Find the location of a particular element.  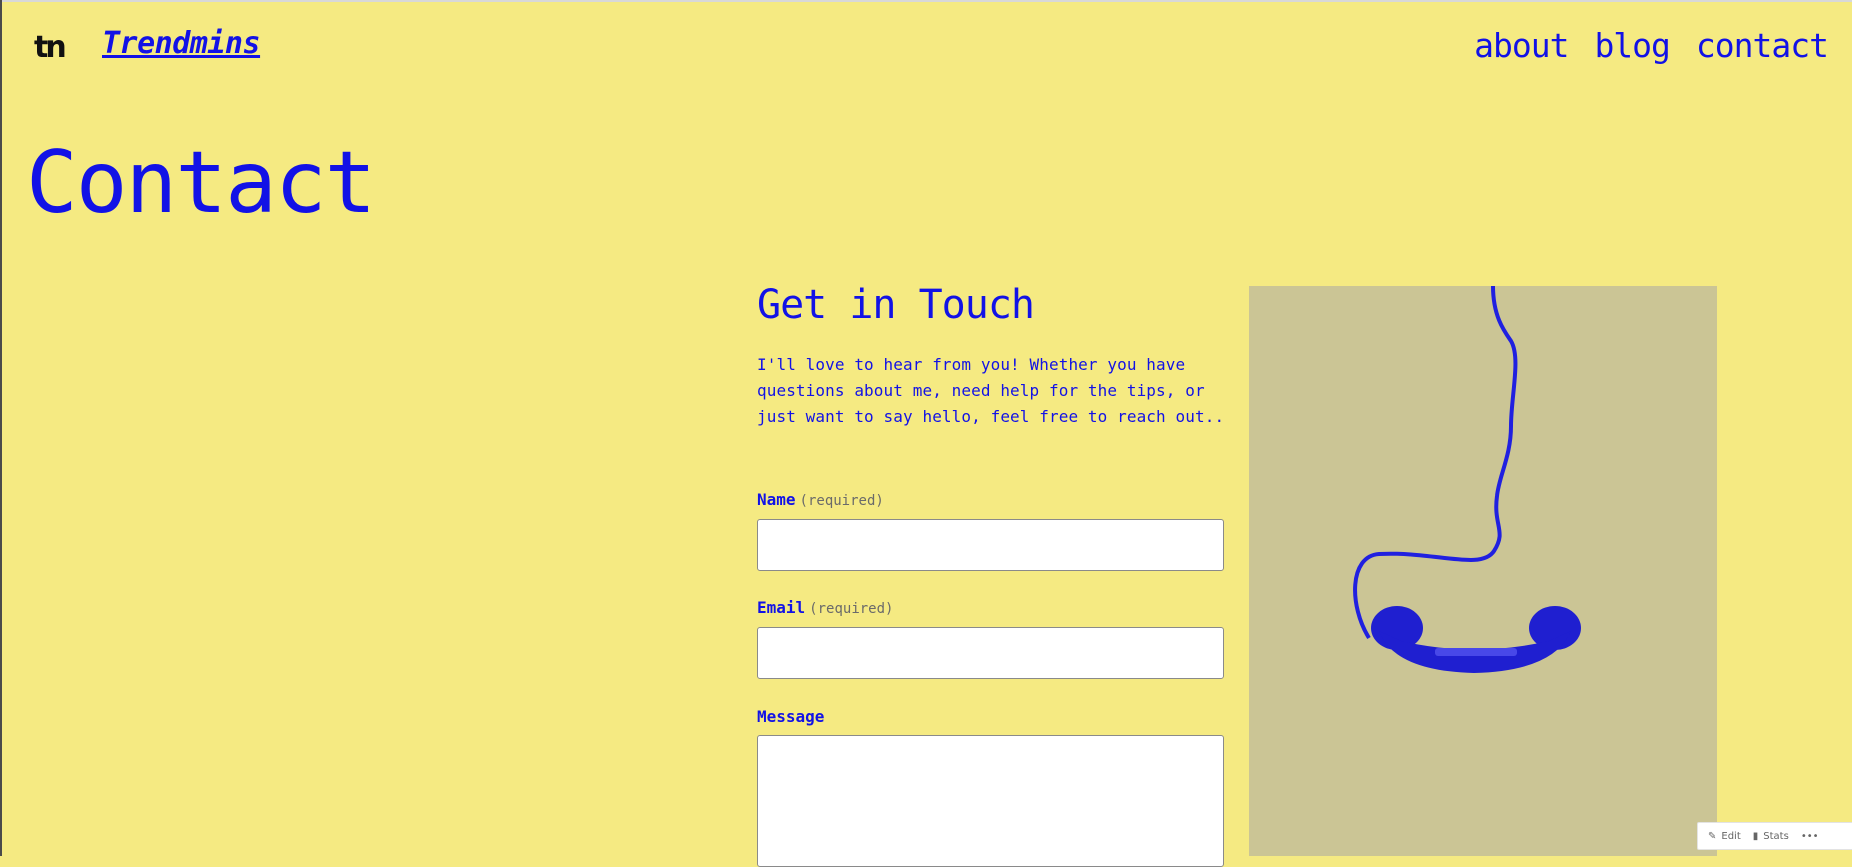

telephone-handset-icon is located at coordinates (1467, 479).